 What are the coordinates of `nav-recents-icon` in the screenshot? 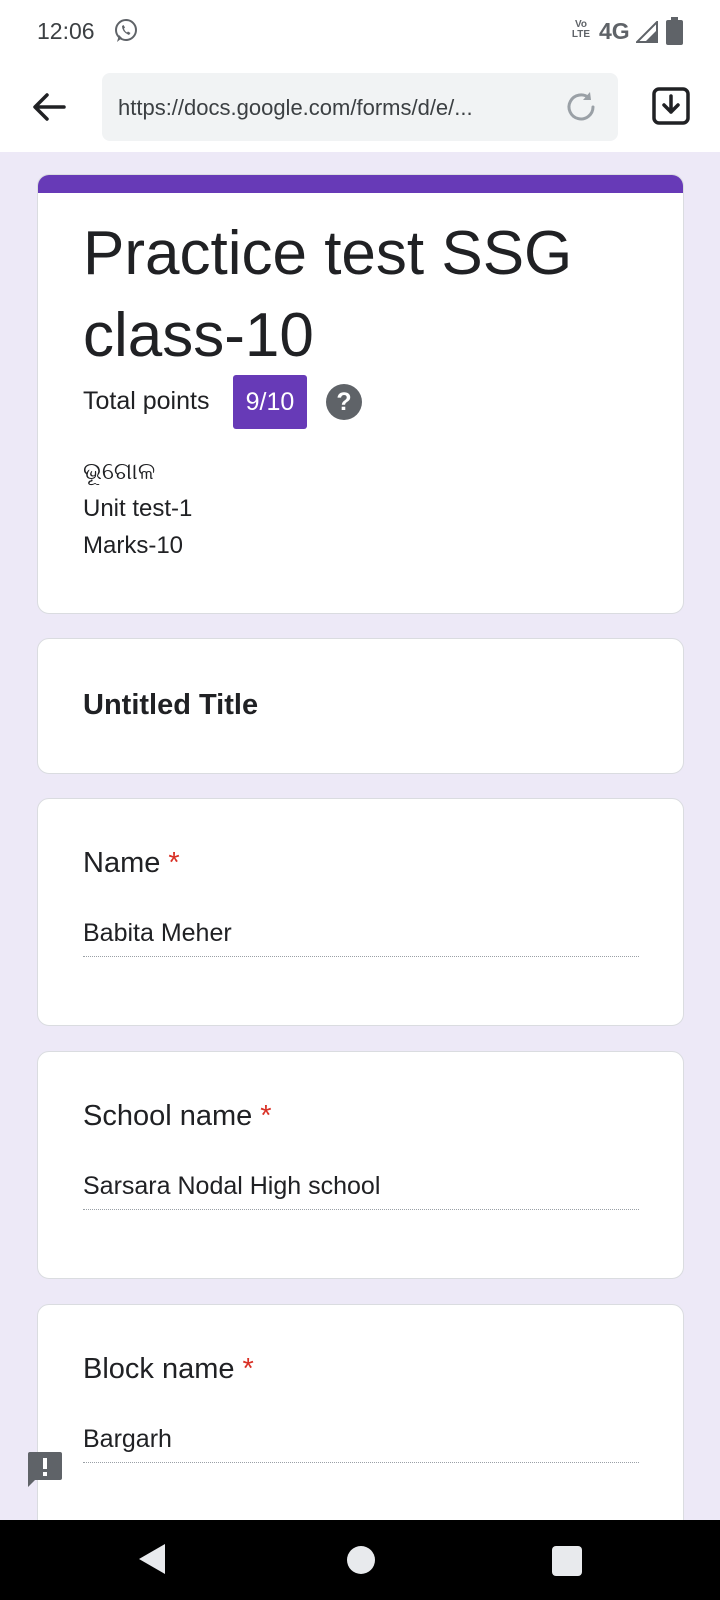 It's located at (567, 1561).